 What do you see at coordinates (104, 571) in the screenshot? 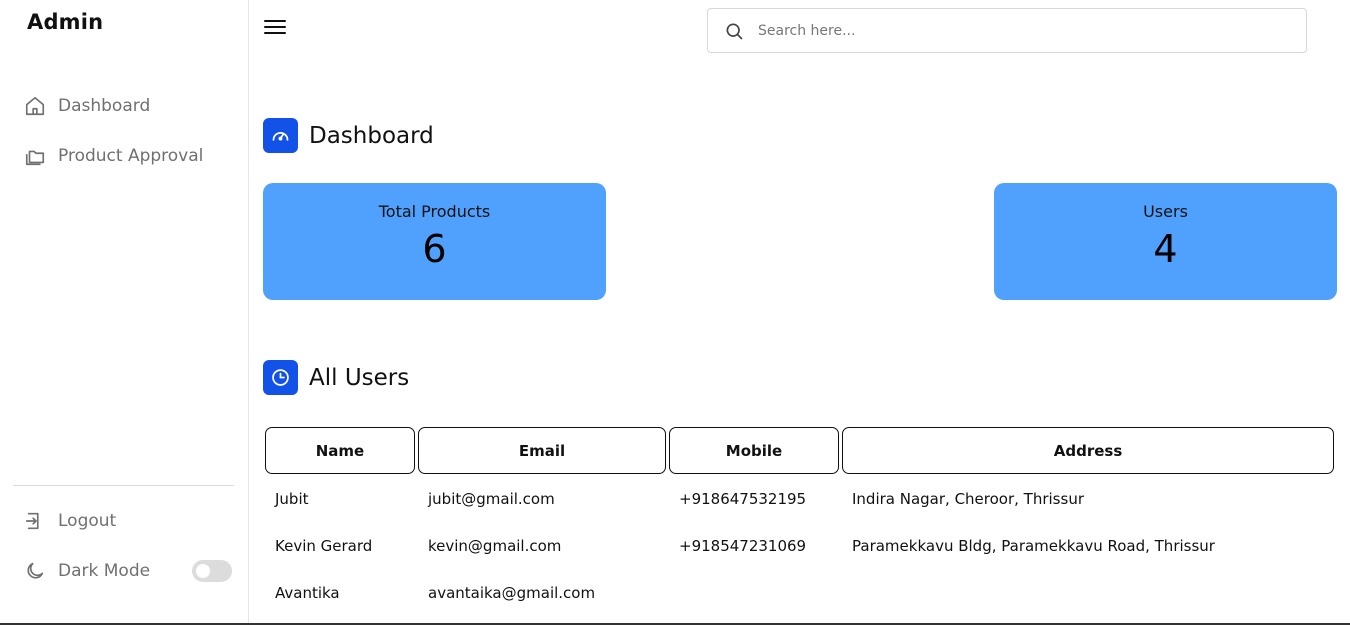
I see `dark-mode-label: Dark Mode` at bounding box center [104, 571].